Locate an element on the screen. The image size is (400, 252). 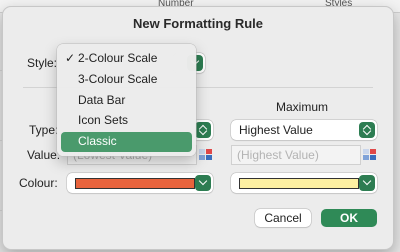
menu-item-3-colour-scale: 3-Colour Scale is located at coordinates (126, 80).